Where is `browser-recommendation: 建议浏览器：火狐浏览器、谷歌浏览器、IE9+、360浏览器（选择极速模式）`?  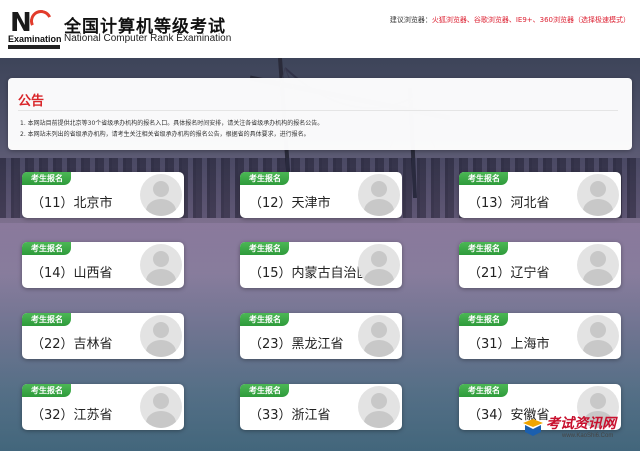 browser-recommendation: 建议浏览器：火狐浏览器、谷歌浏览器、IE9+、360浏览器（选择极速模式） is located at coordinates (510, 20).